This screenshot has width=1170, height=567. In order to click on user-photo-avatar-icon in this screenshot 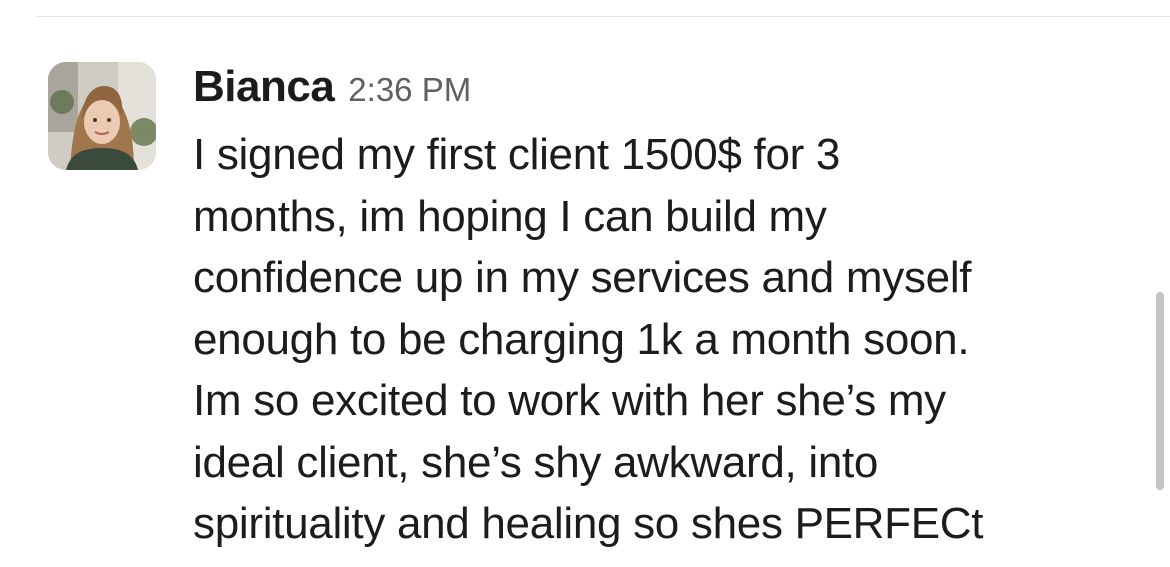, I will do `click(102, 116)`.